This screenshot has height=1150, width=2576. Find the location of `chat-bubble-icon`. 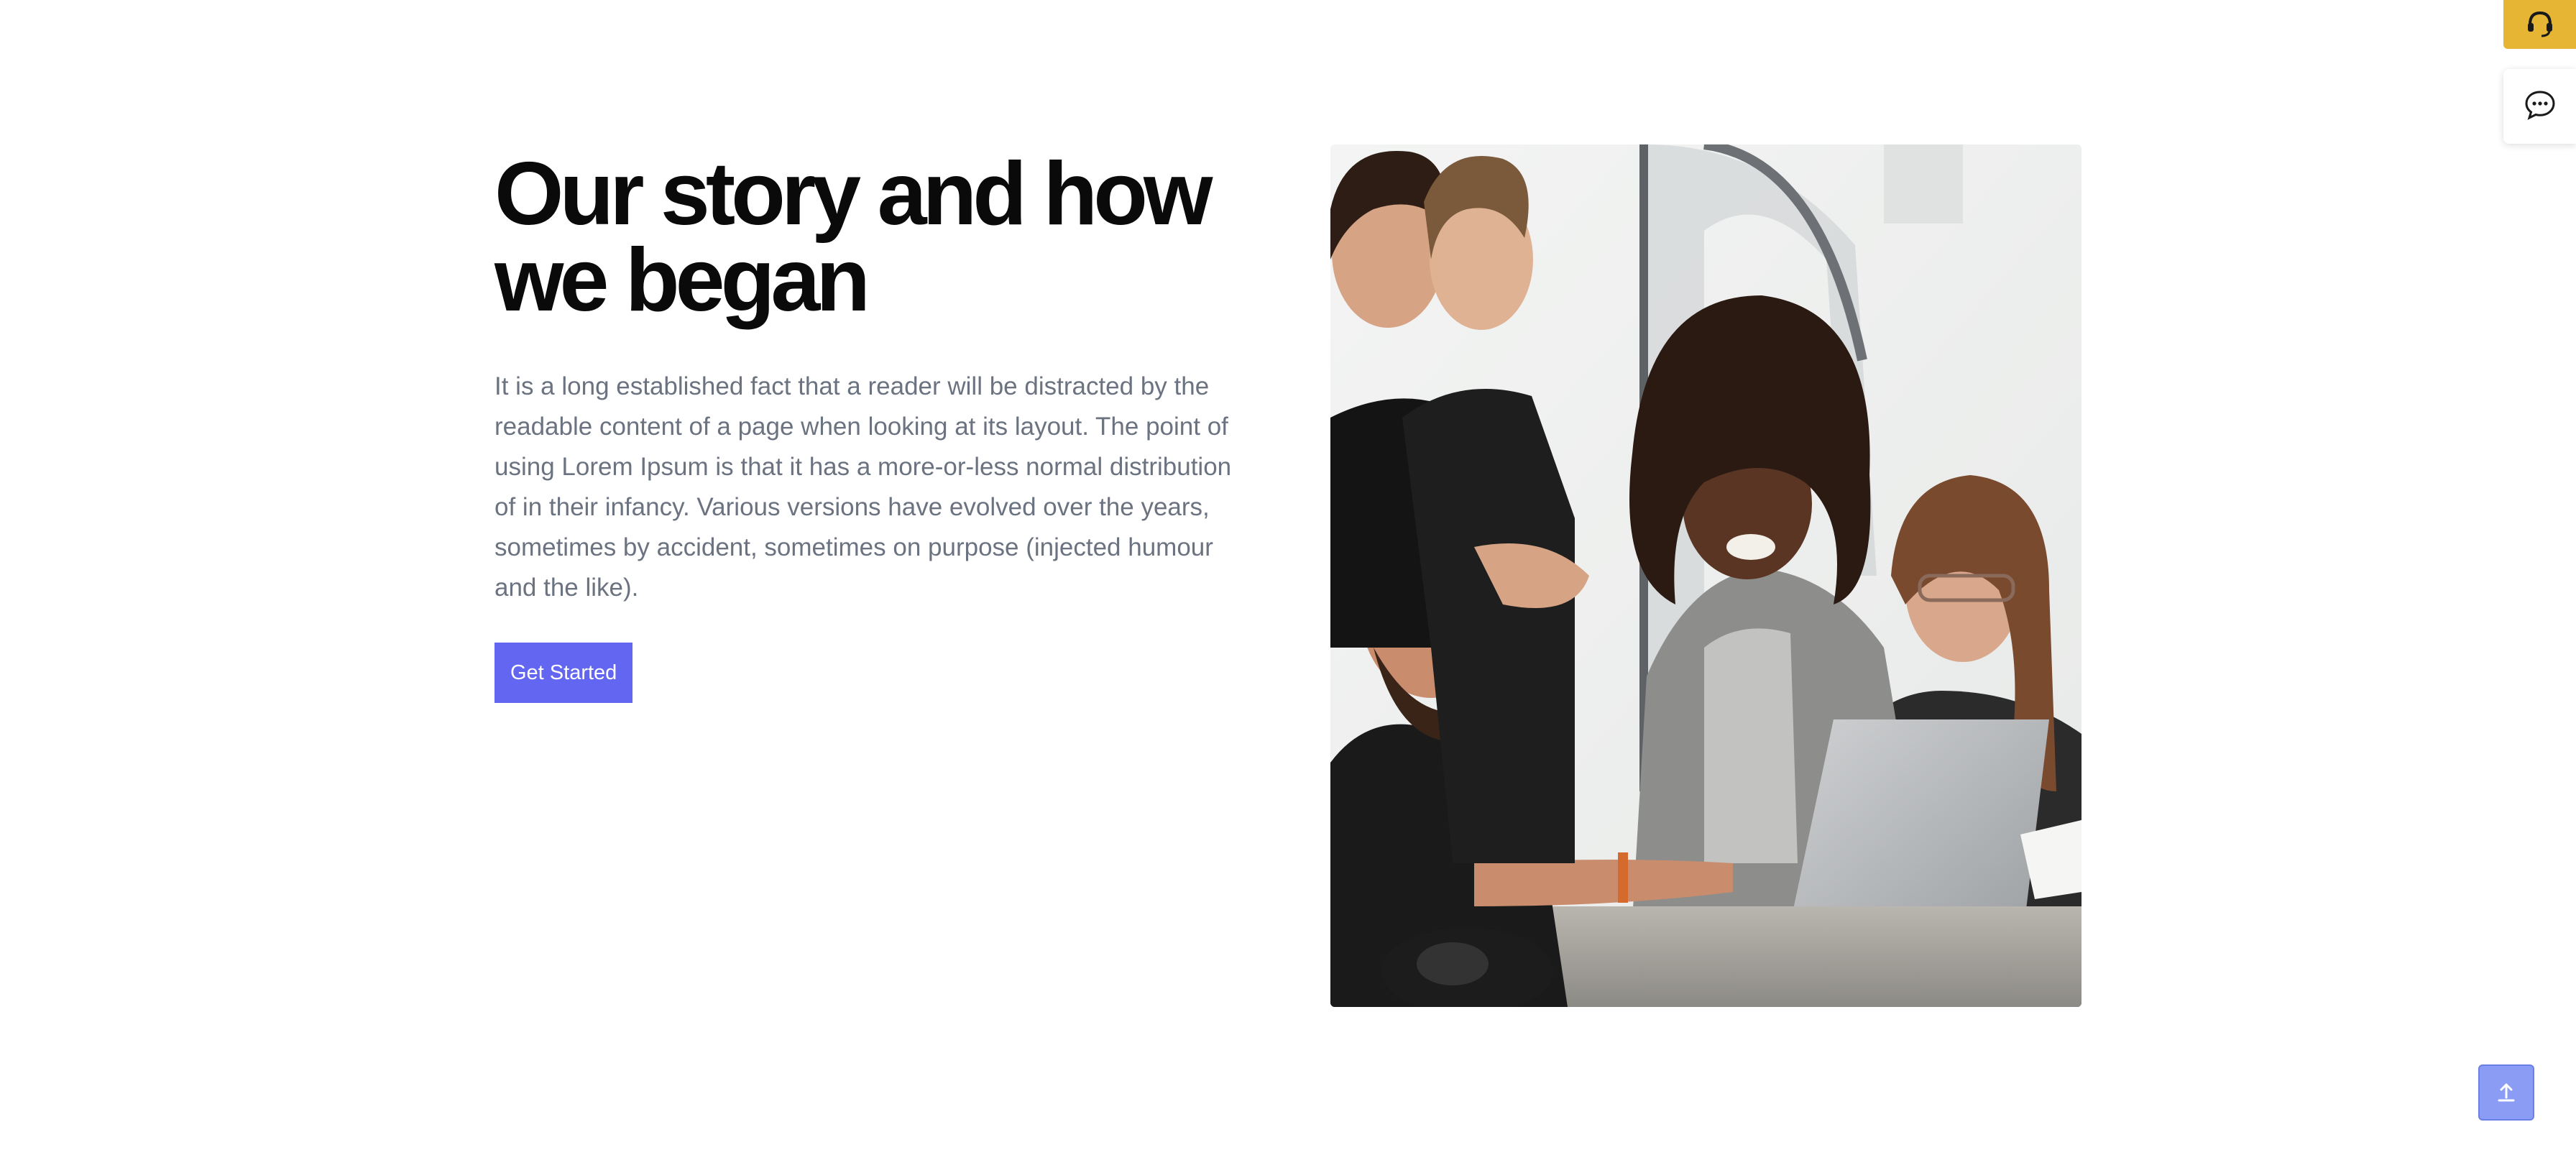

chat-bubble-icon is located at coordinates (2540, 107).